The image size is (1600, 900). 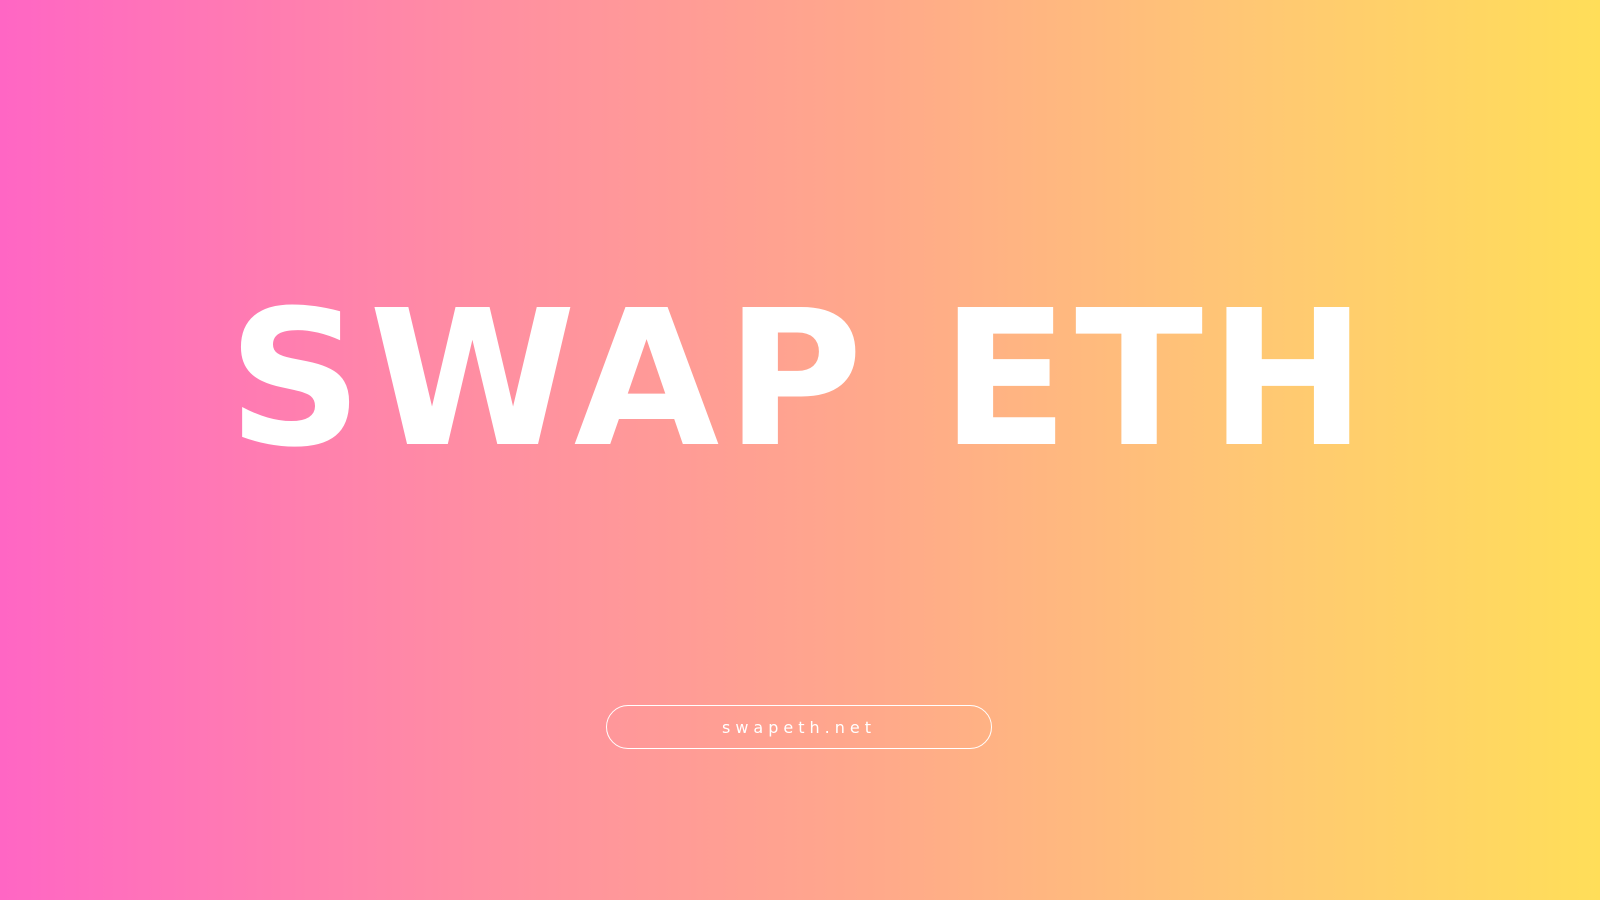 I want to click on website-link-button: swapeth.net, so click(x=799, y=727).